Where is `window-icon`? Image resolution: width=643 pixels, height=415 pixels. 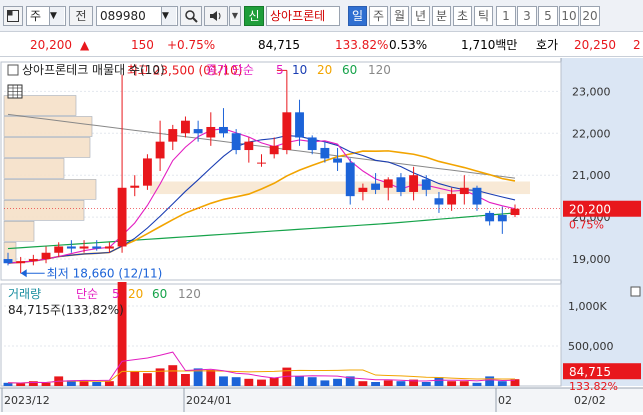
window-icon is located at coordinates (13, 16).